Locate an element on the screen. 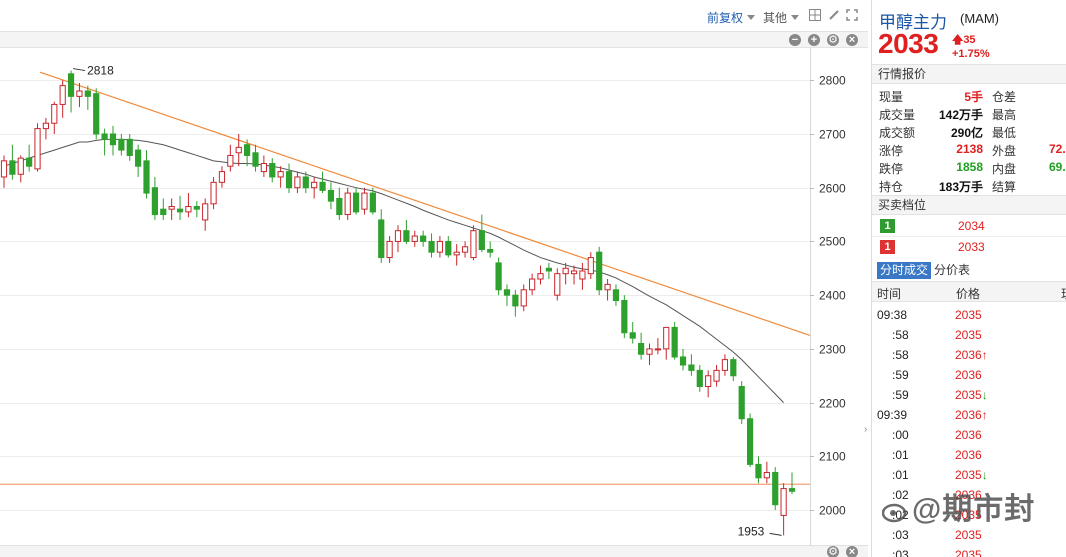 The image size is (1066, 557). y-tick-label: 2800 is located at coordinates (832, 81).